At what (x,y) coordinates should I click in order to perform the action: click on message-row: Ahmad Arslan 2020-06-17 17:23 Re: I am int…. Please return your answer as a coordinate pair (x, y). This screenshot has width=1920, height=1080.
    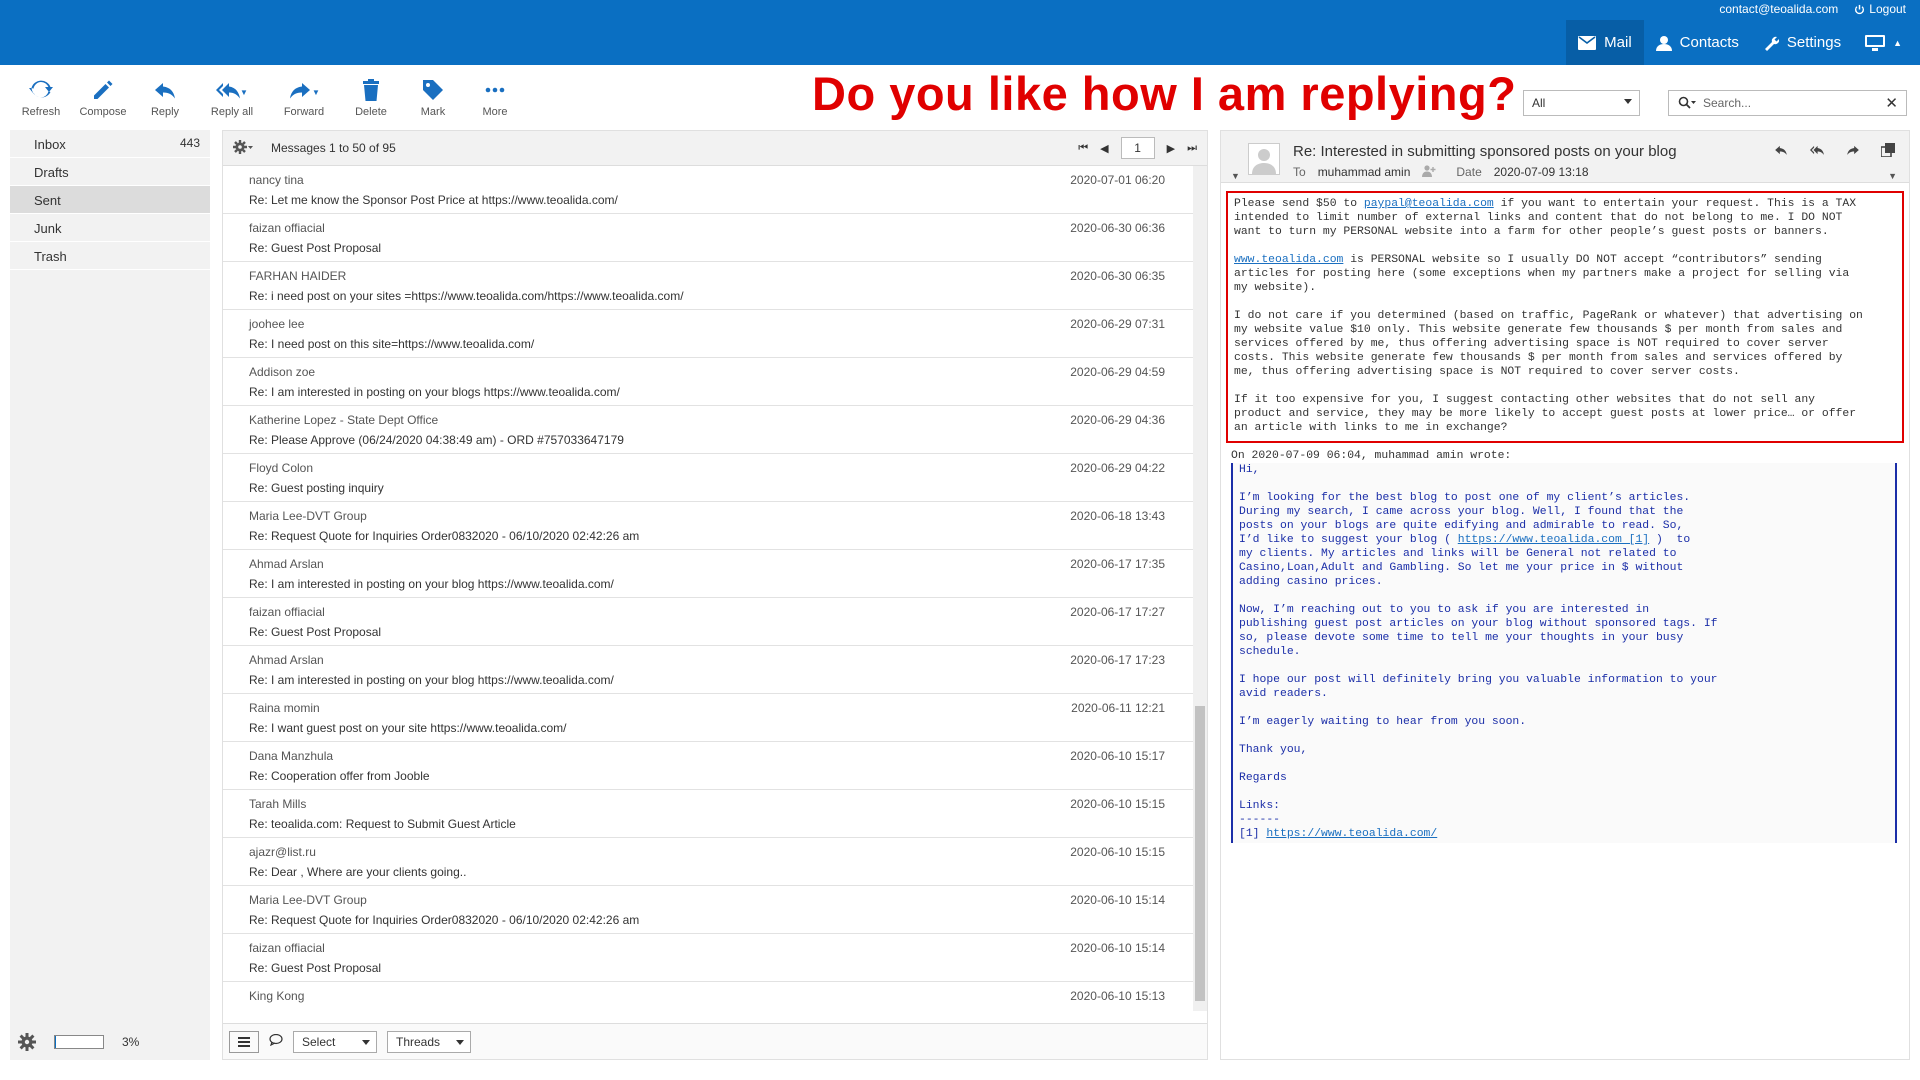
    Looking at the image, I should click on (708, 670).